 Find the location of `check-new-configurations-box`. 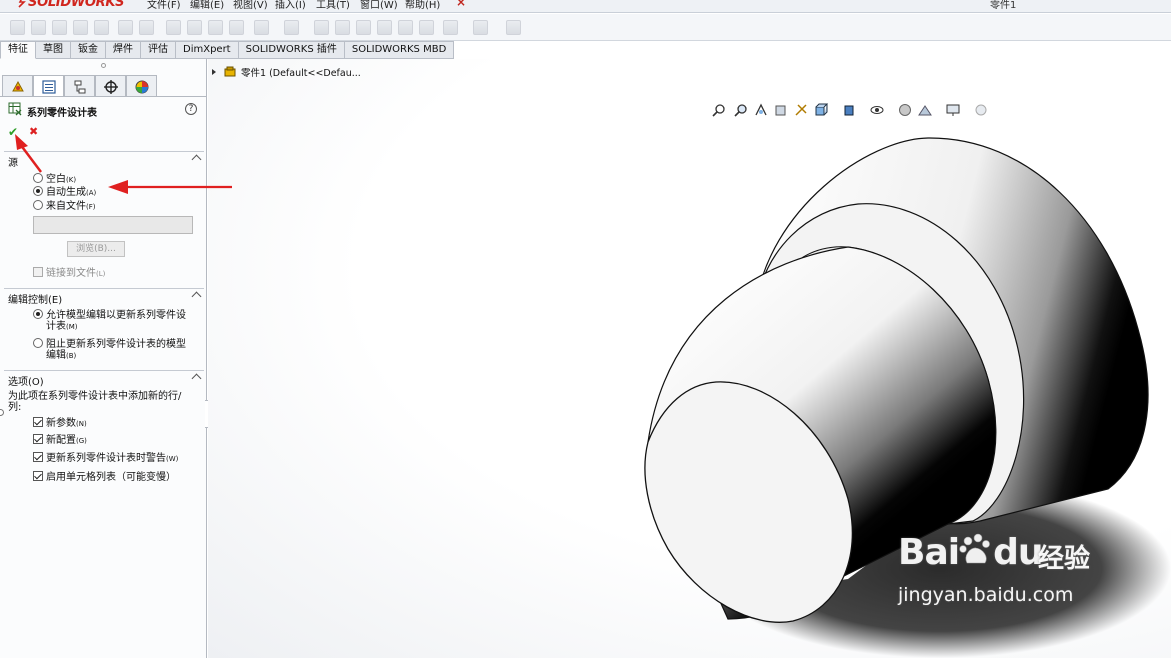

check-new-configurations-box is located at coordinates (38, 439).